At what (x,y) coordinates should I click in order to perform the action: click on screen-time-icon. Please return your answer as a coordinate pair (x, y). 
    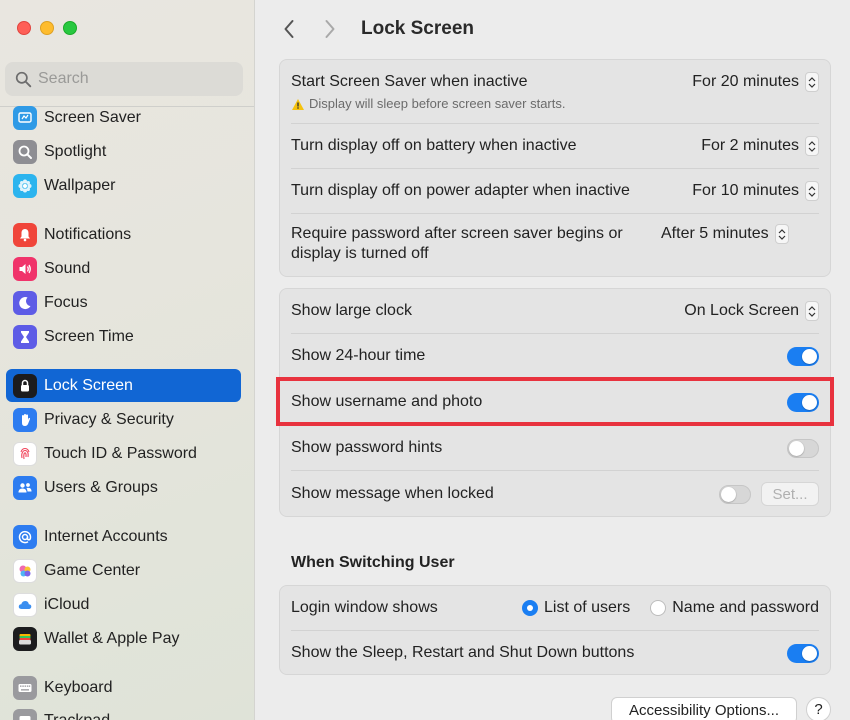
    Looking at the image, I should click on (25, 336).